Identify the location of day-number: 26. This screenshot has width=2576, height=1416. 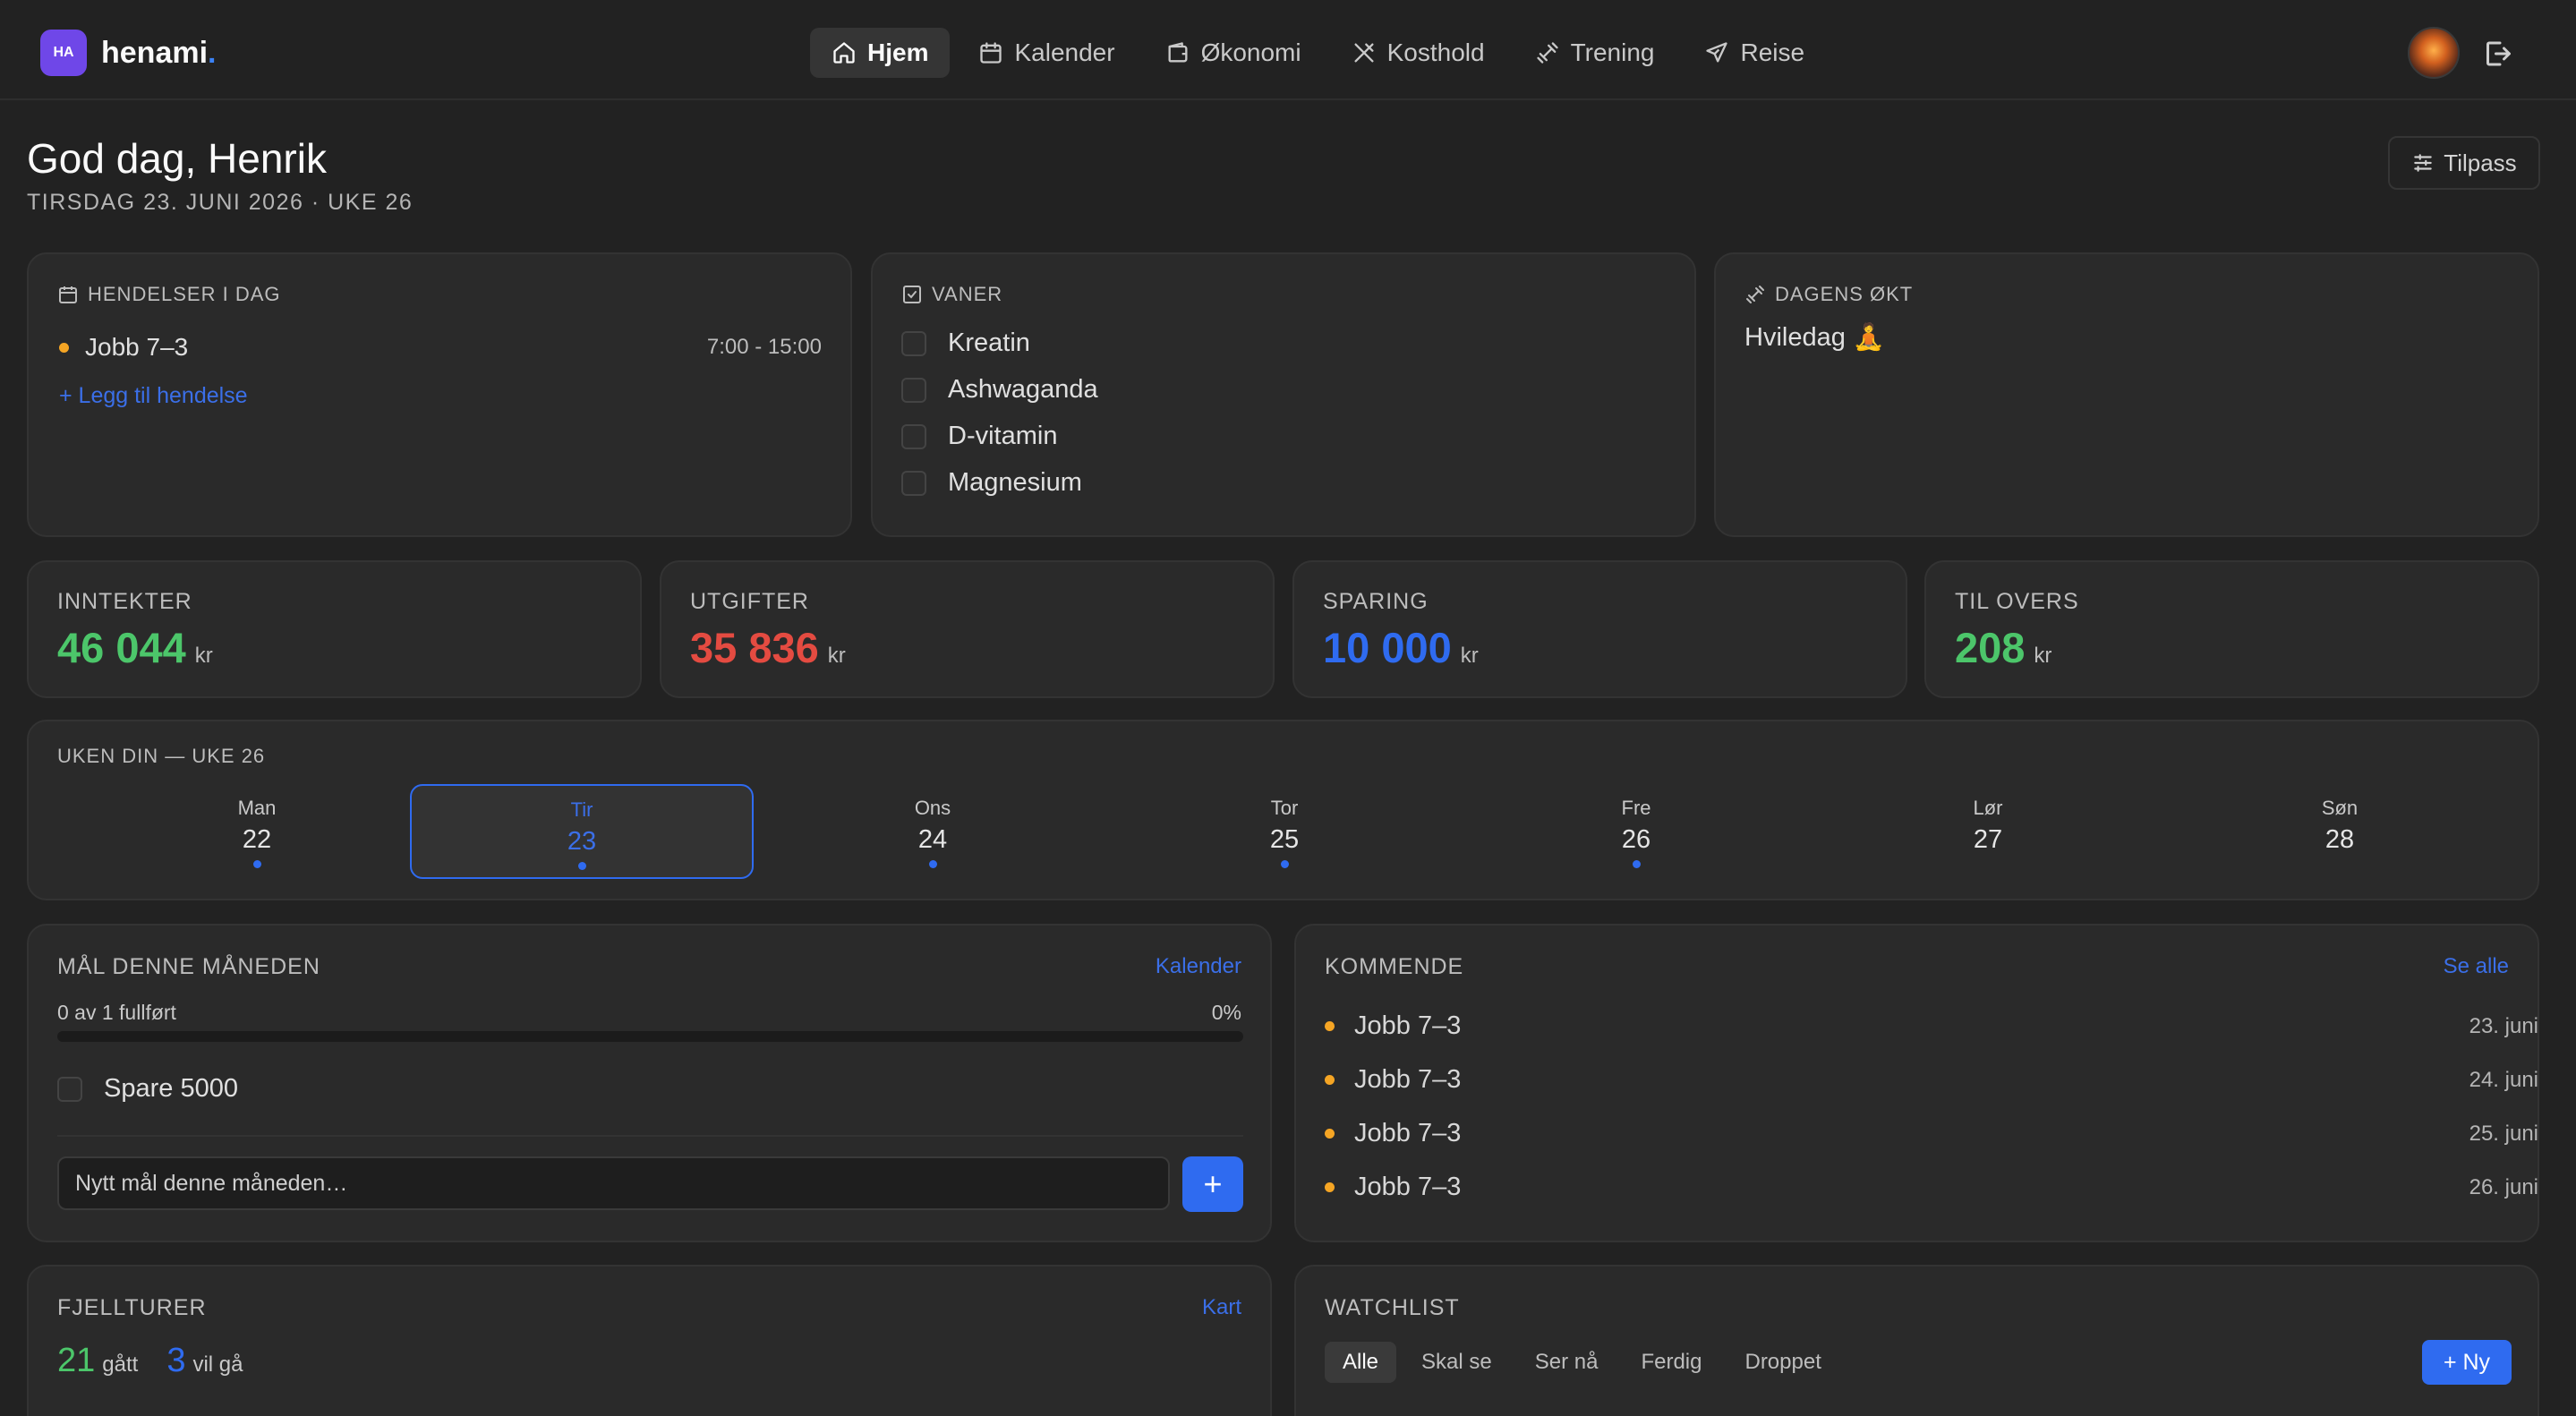
(1636, 839).